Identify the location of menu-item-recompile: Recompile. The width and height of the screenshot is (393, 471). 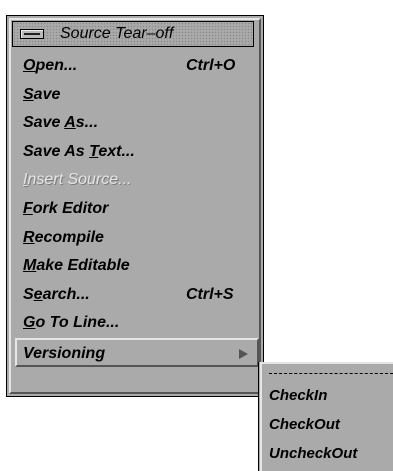
(137, 238).